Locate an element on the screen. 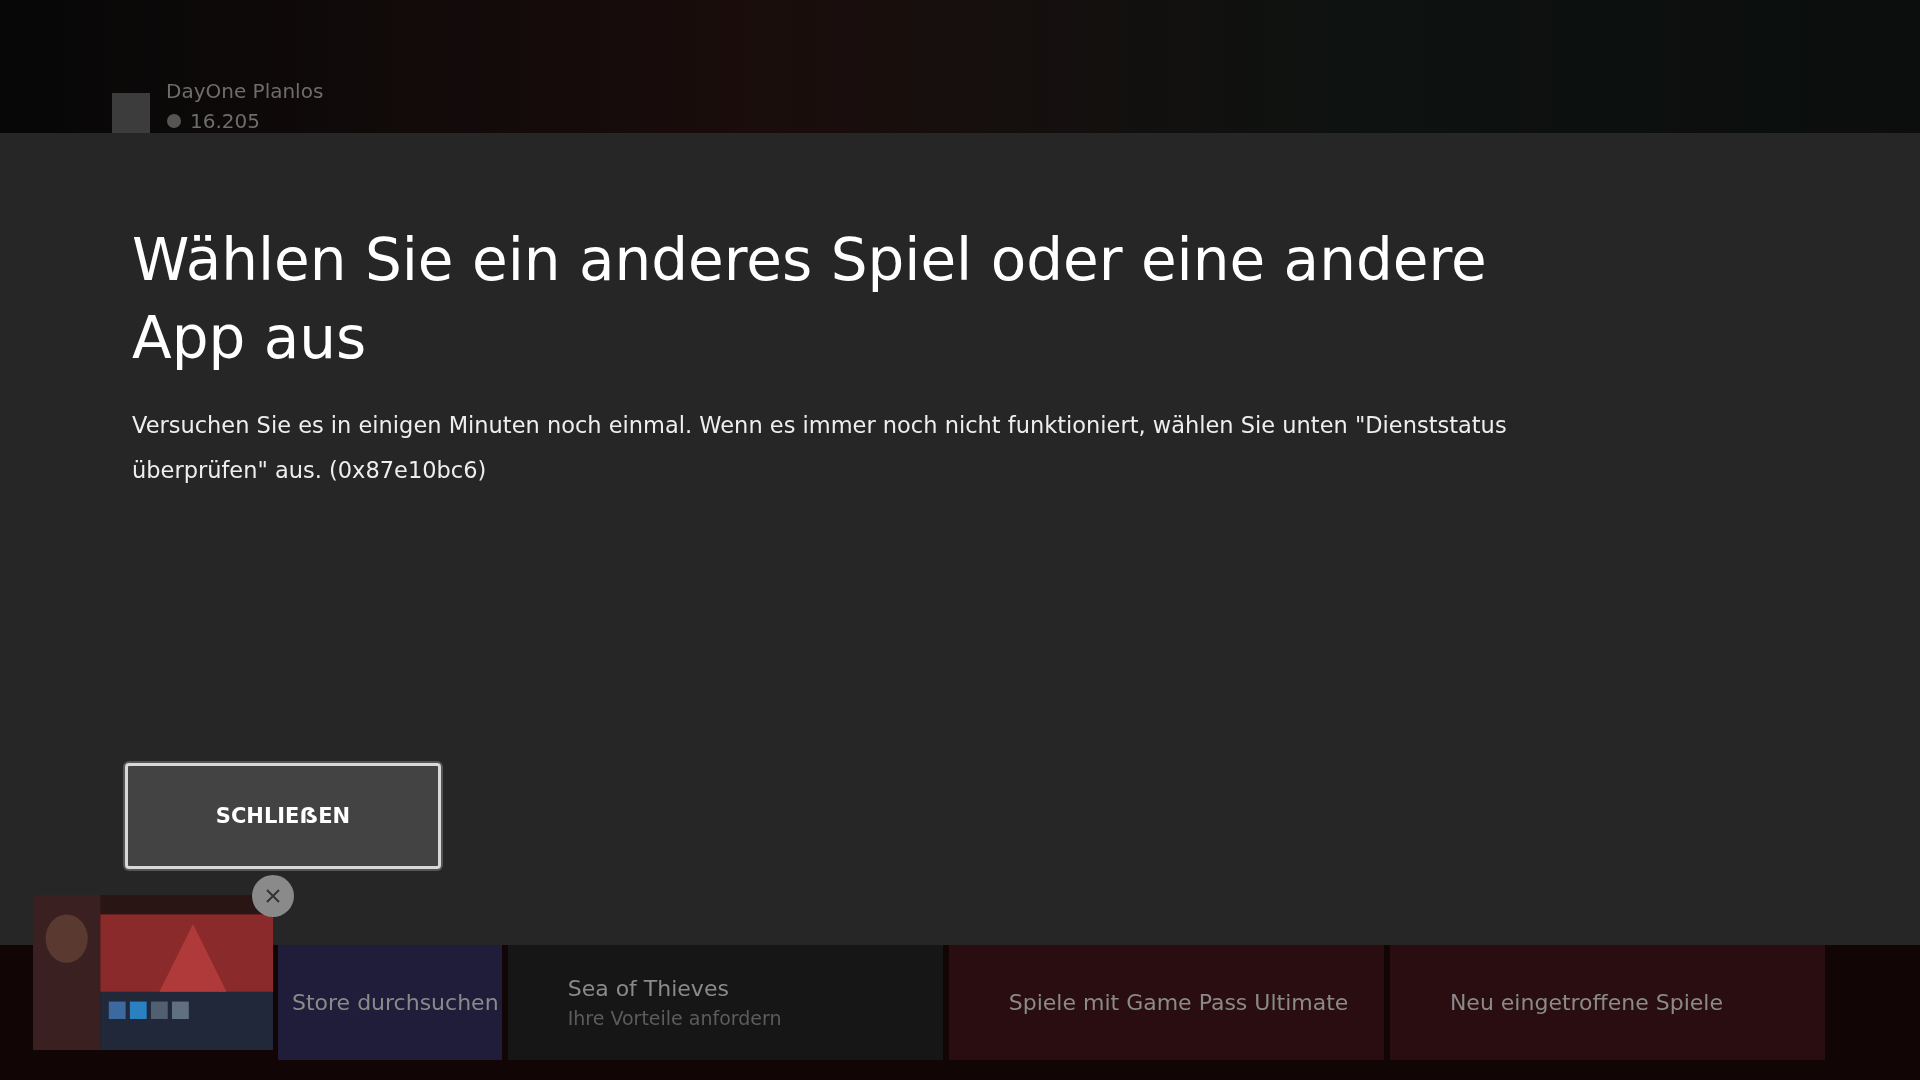 Image resolution: width=1920 pixels, height=1080 pixels. tile: Neu eingetroffene Spiele is located at coordinates (1607, 1002).